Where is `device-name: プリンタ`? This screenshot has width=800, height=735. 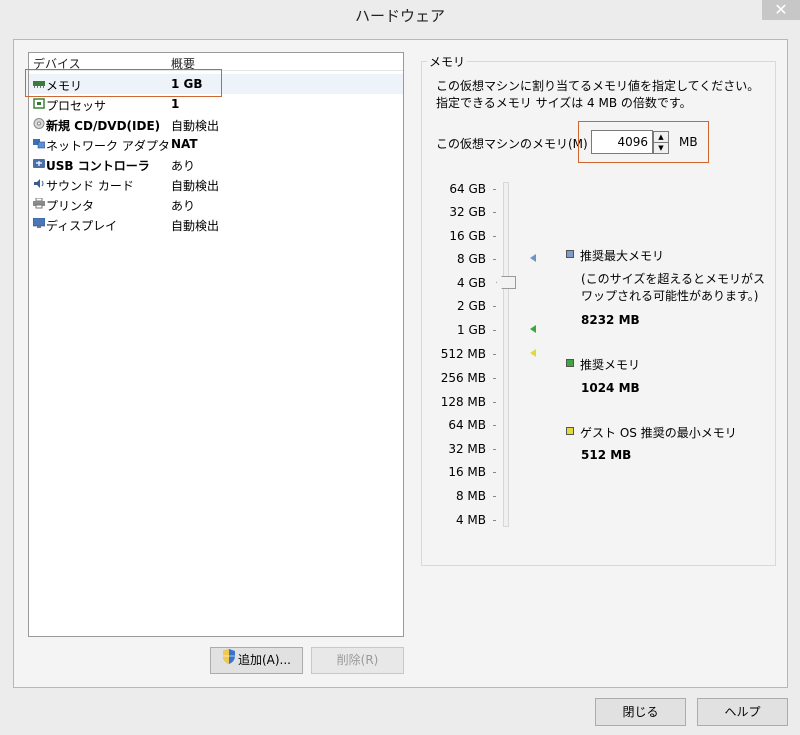 device-name: プリンタ is located at coordinates (70, 206).